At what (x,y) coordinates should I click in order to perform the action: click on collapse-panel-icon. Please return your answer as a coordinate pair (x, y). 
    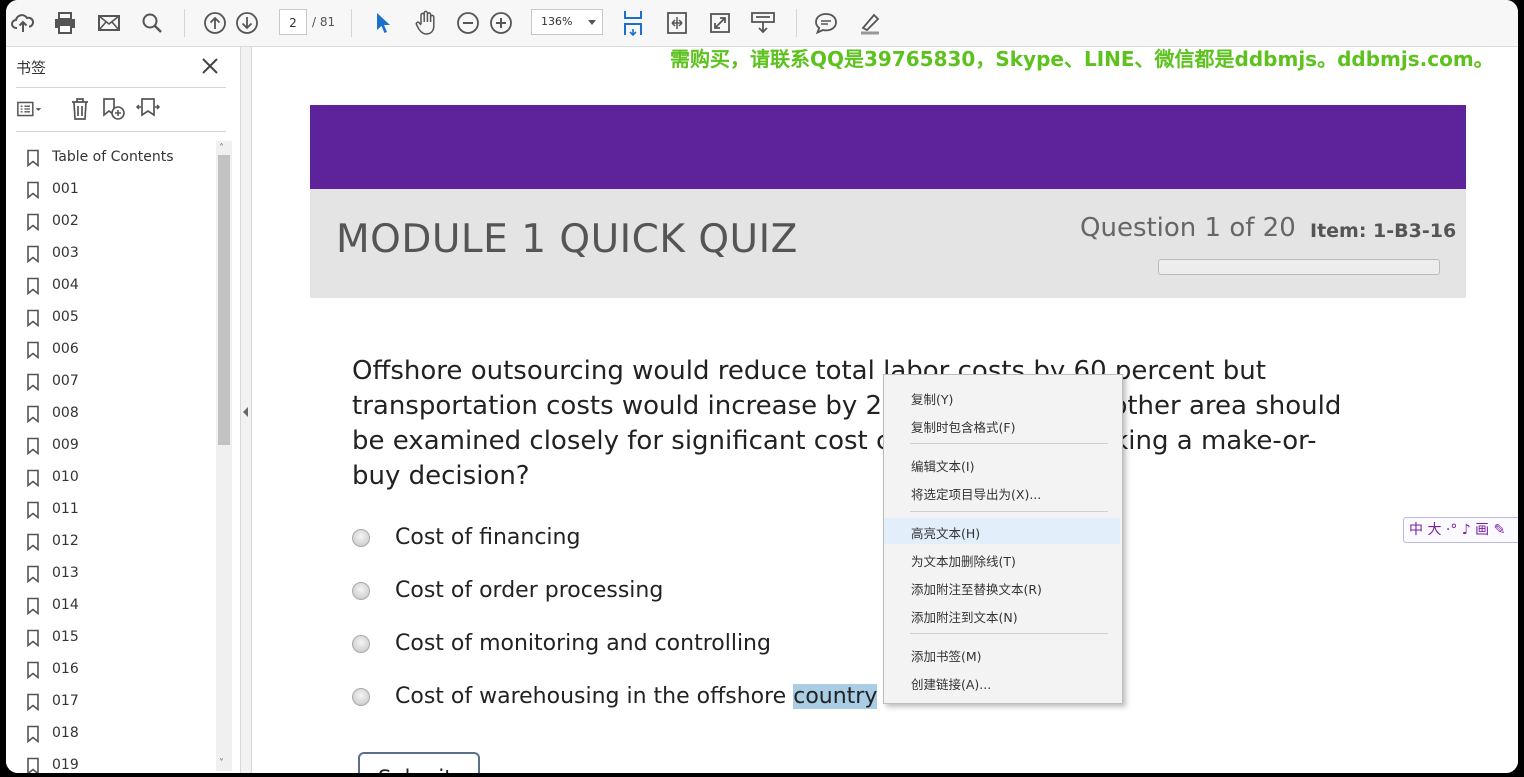
    Looking at the image, I should click on (245, 412).